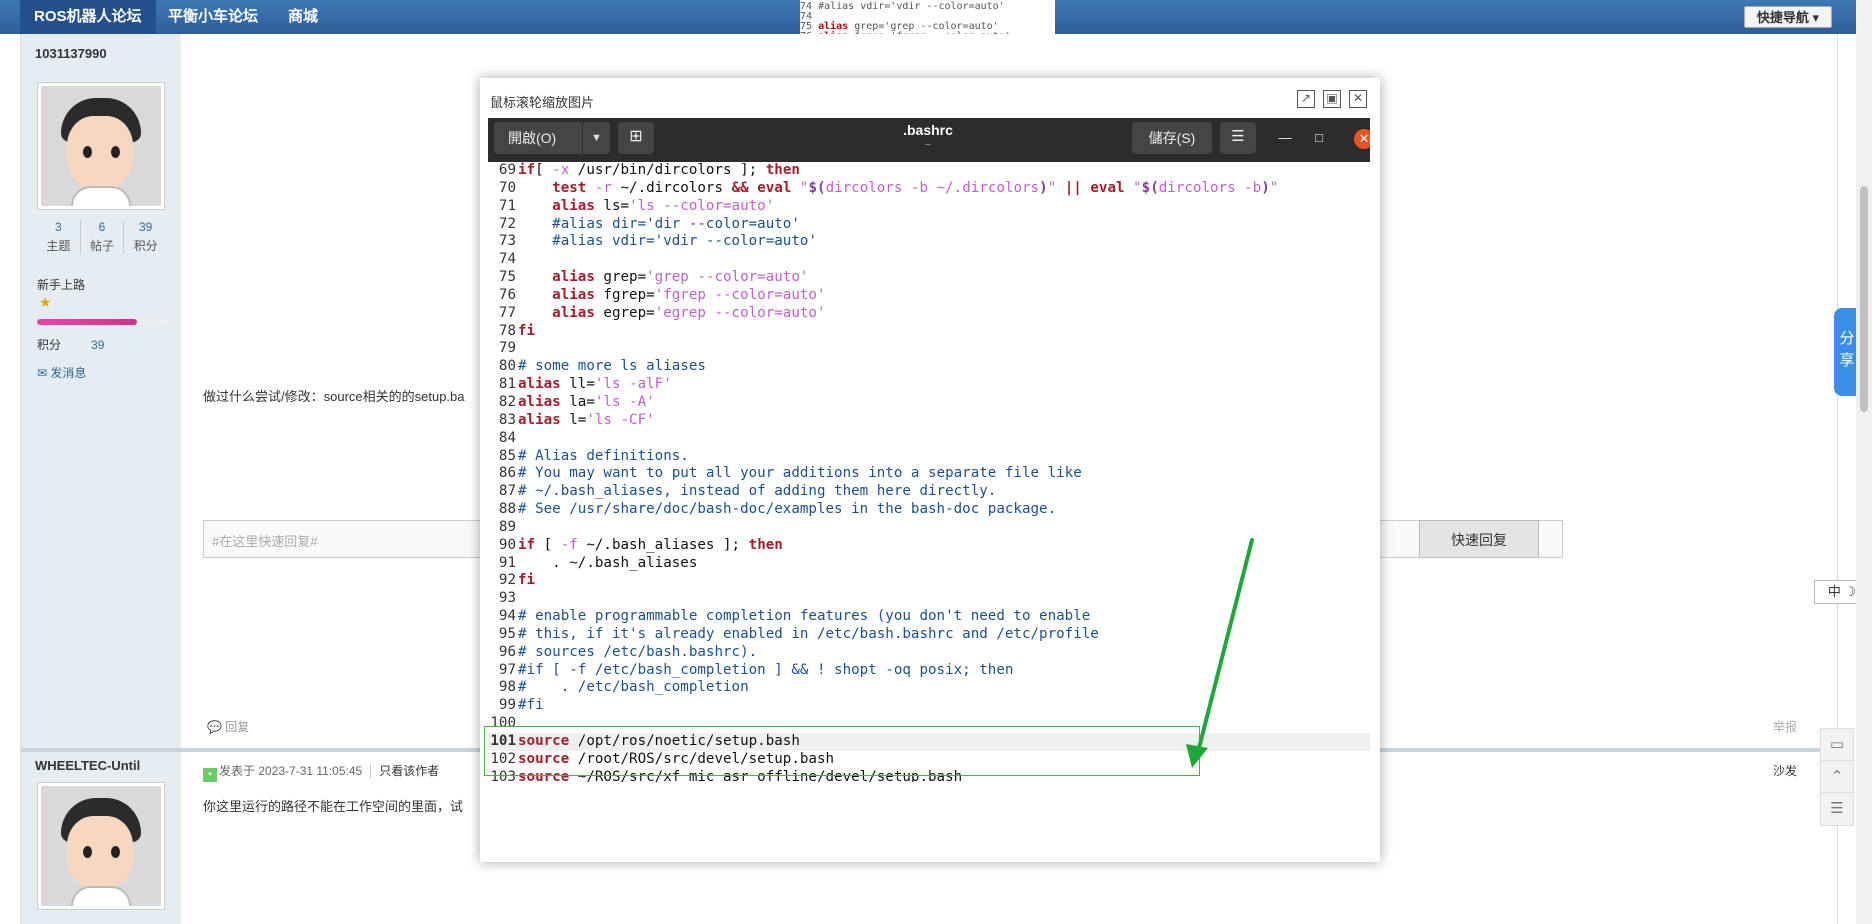  I want to click on line-code: if[ -x /usr/bin/dircolors ]; then, so click(659, 170).